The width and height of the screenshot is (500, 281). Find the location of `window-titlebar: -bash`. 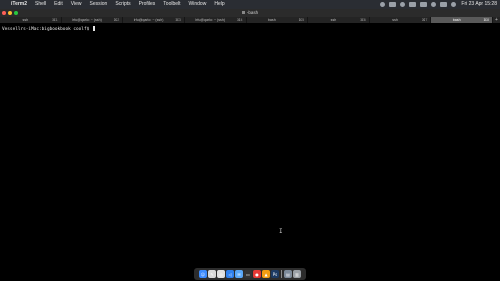

window-titlebar: -bash is located at coordinates (250, 13).